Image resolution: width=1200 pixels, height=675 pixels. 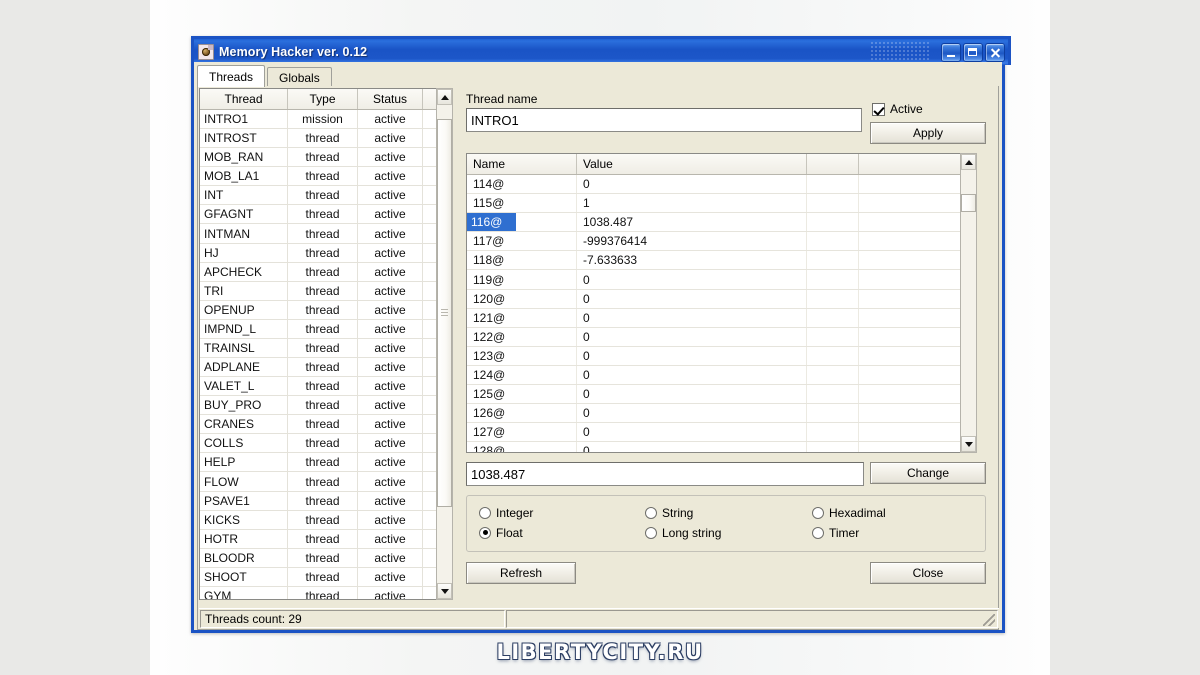 I want to click on thread-type-cell: mission, so click(x=323, y=119).